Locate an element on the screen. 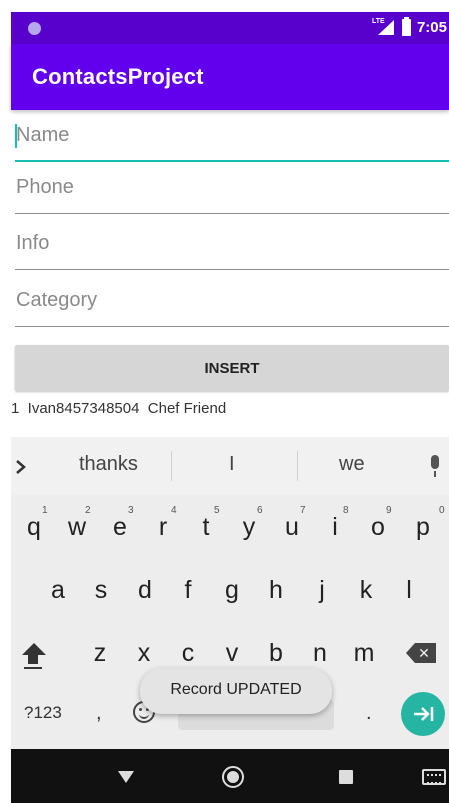 Image resolution: width=449 pixels, height=803 pixels. category-input: Category is located at coordinates (232, 305).